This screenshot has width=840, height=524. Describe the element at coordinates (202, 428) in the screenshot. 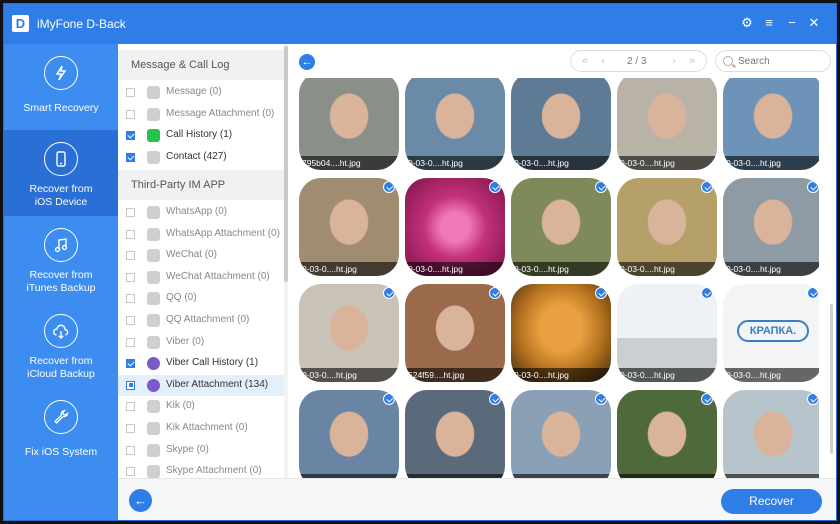

I see `category-item: Kik Attachment (0)` at that location.